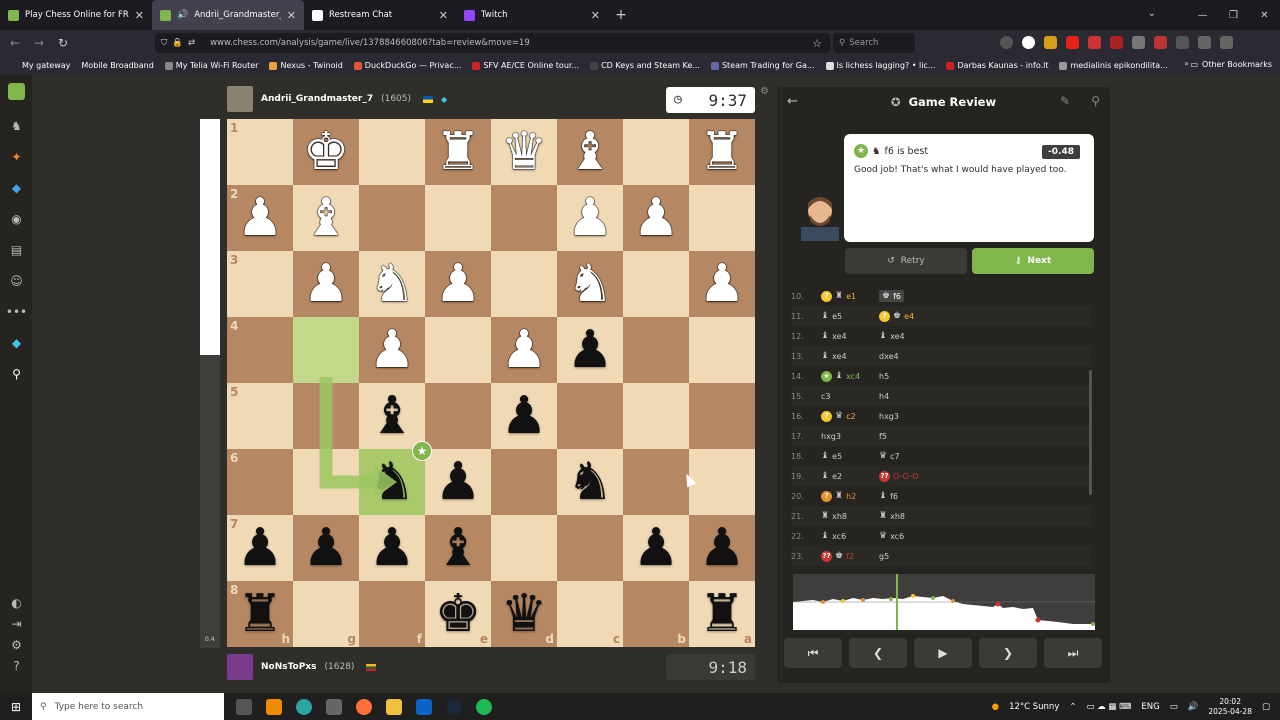 The width and height of the screenshot is (1280, 720). Describe the element at coordinates (892, 516) in the screenshot. I see `black-move: ♜ xh8` at that location.